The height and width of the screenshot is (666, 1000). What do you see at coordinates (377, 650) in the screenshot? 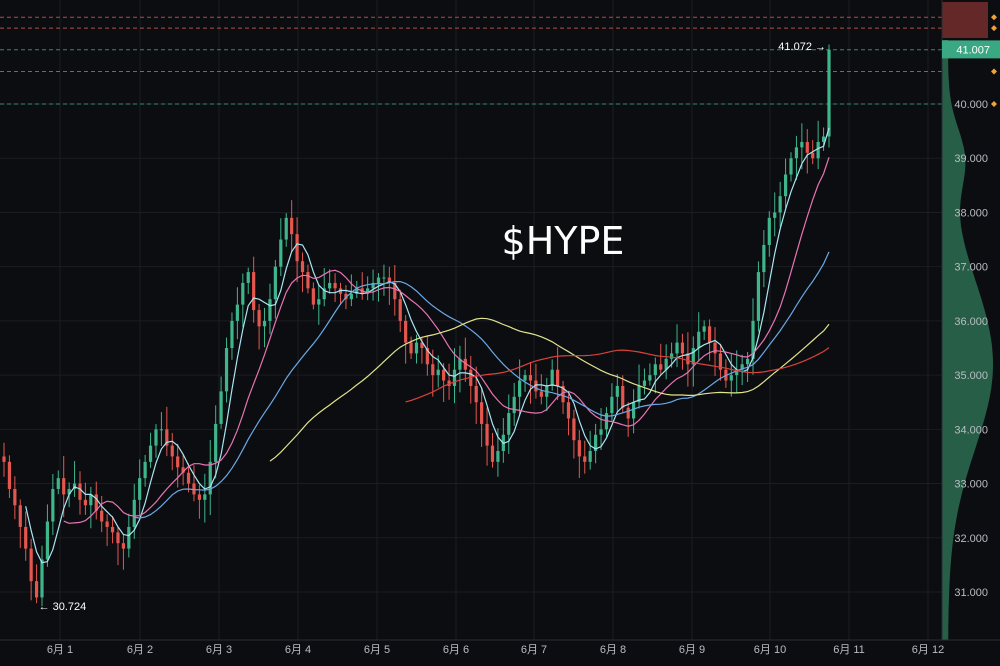
I see `x-tick-label: 6月 5` at bounding box center [377, 650].